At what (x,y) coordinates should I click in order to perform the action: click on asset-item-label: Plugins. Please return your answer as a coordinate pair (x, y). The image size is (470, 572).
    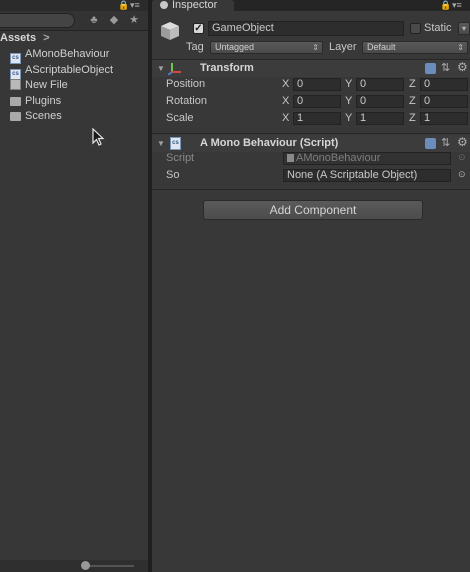
    Looking at the image, I should click on (43, 101).